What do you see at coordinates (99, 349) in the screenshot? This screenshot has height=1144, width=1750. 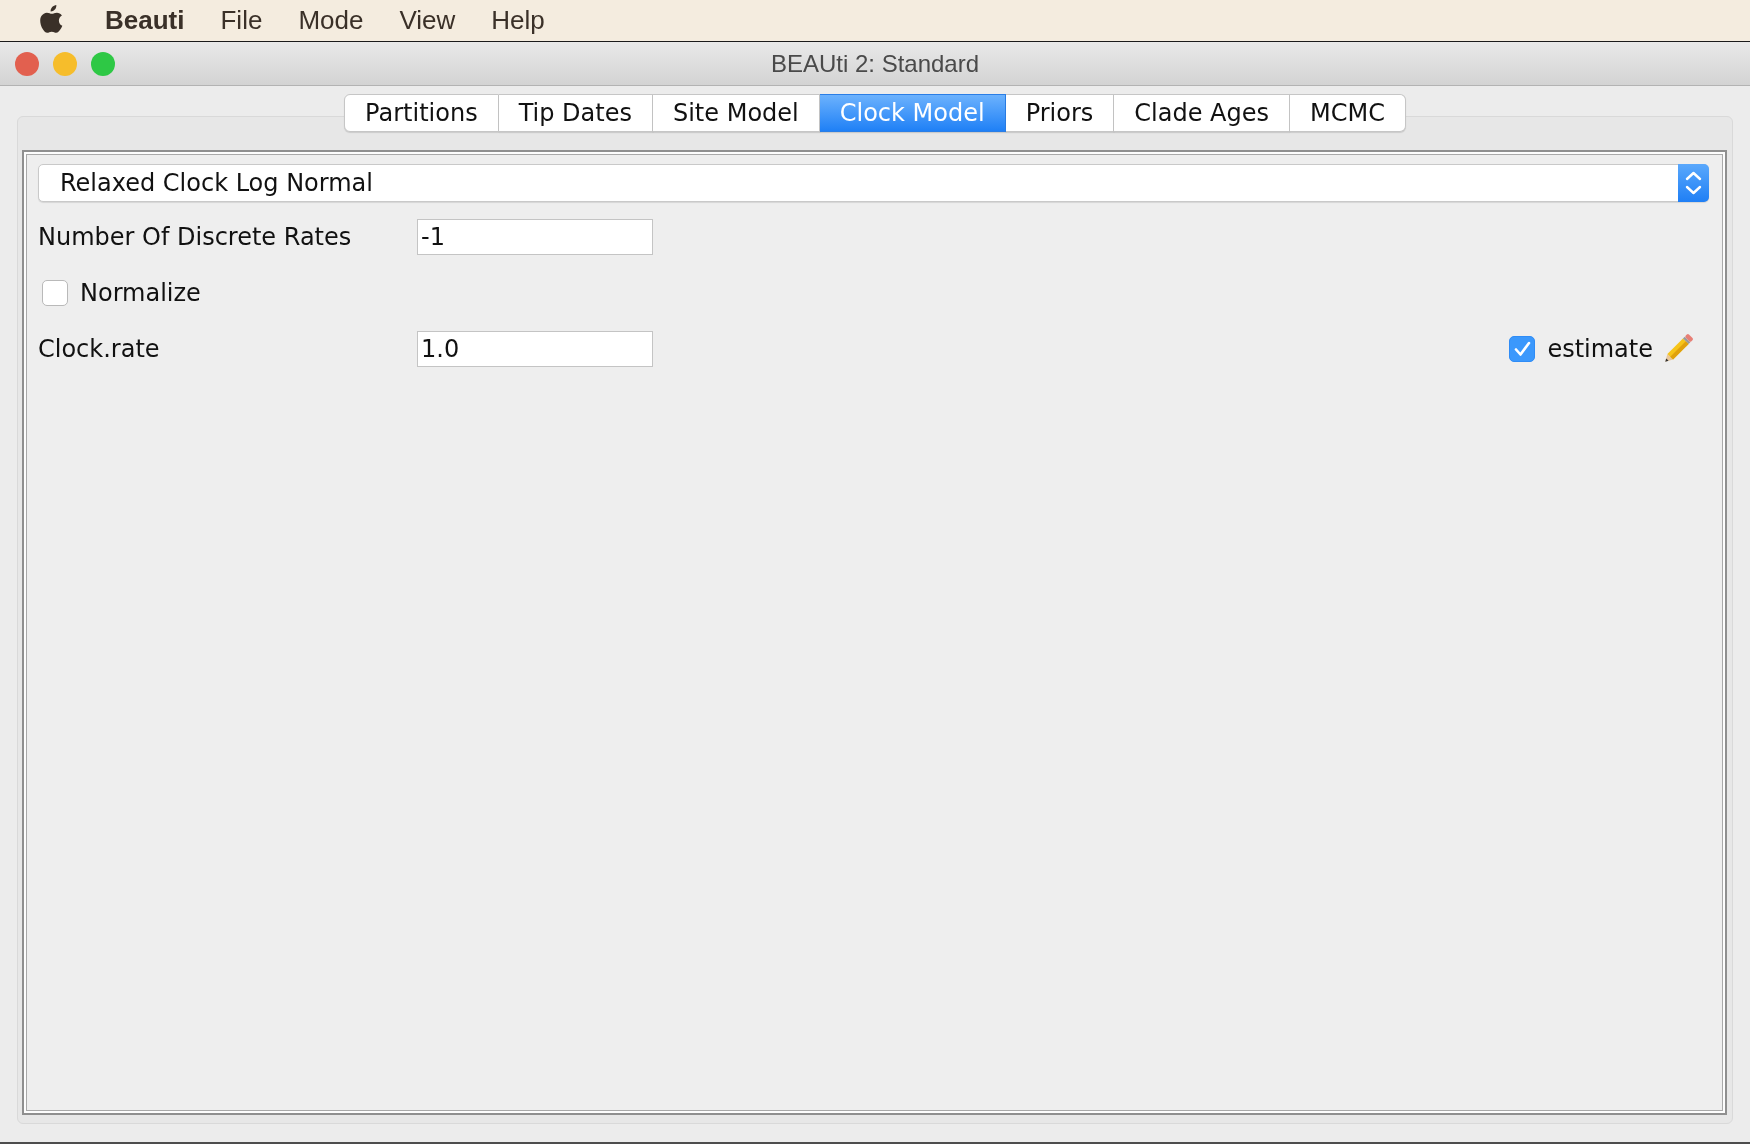 I see `field-label: Clock.rate` at bounding box center [99, 349].